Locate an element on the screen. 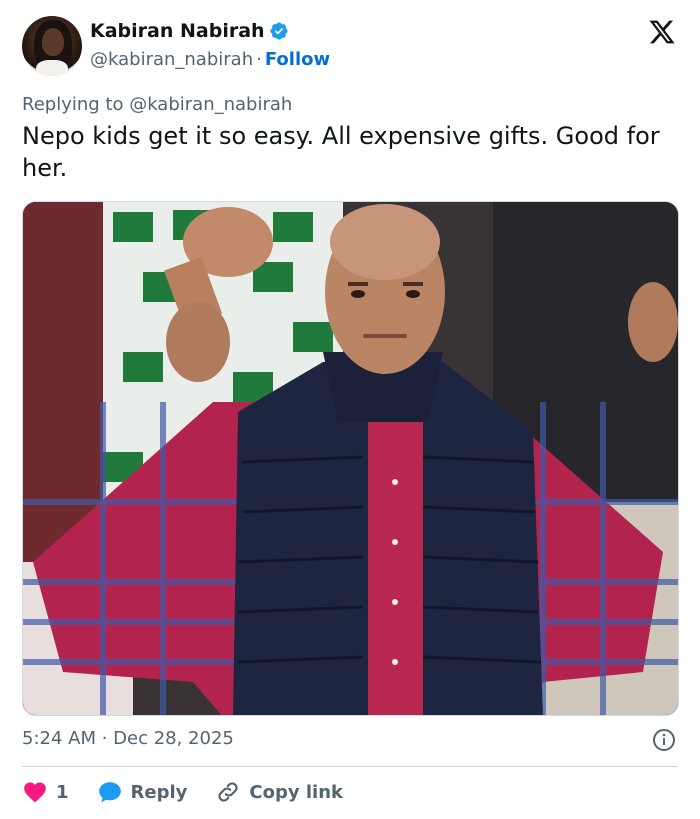  reply-button: Reply is located at coordinates (142, 792).